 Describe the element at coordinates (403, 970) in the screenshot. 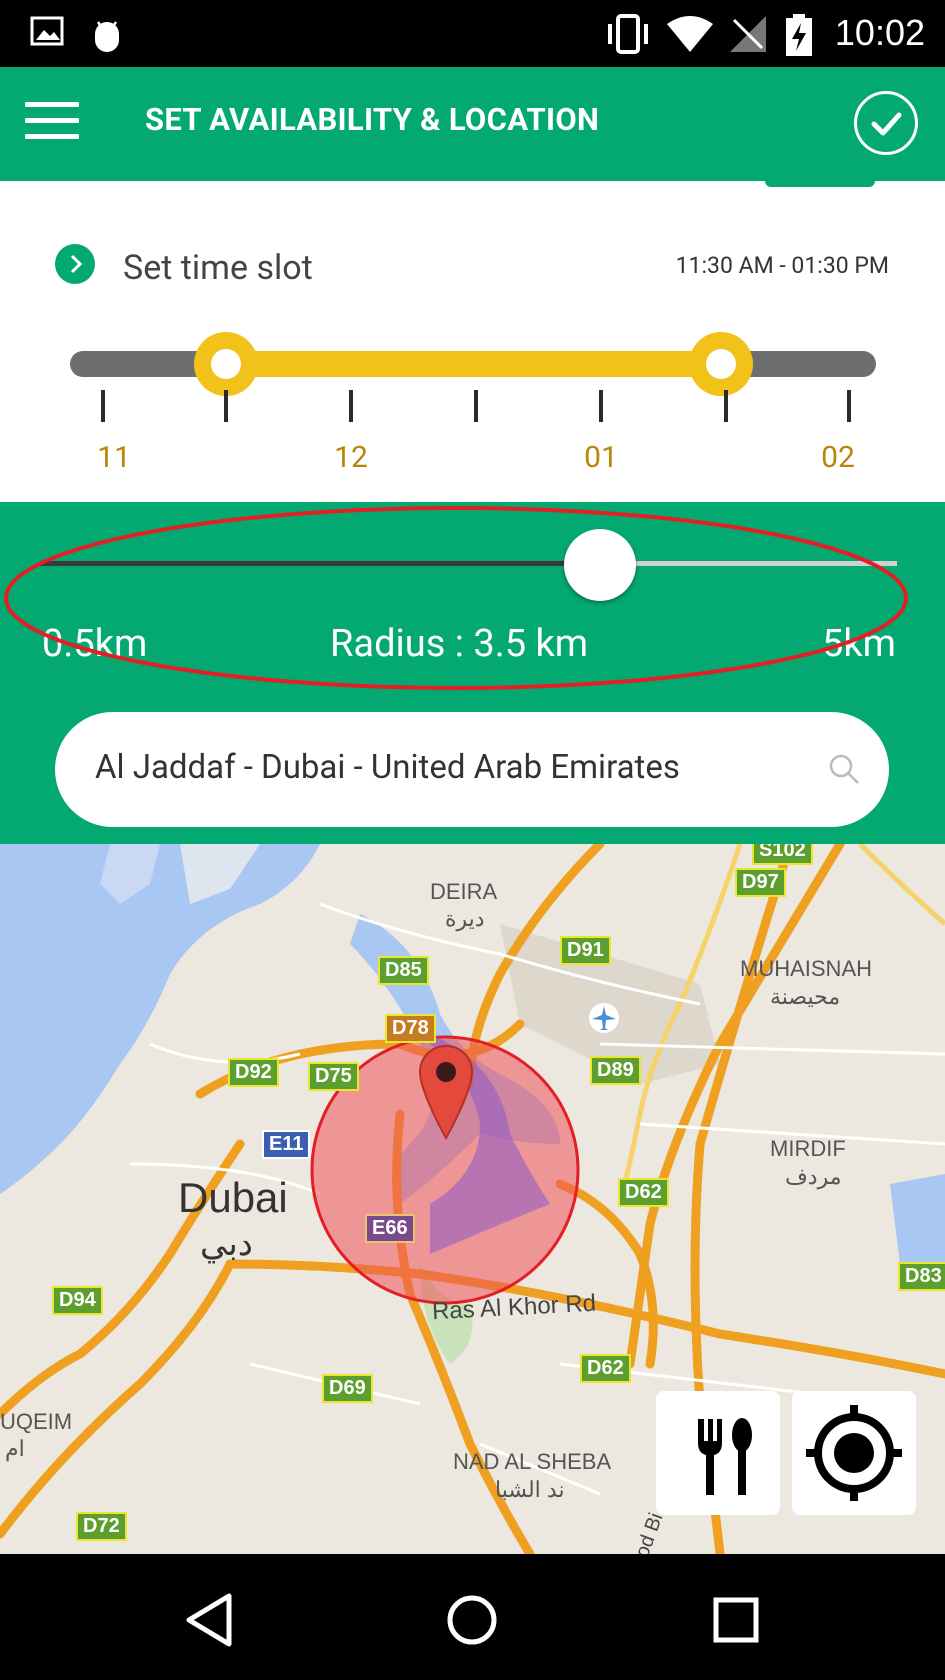

I see `route-shield: D85` at that location.